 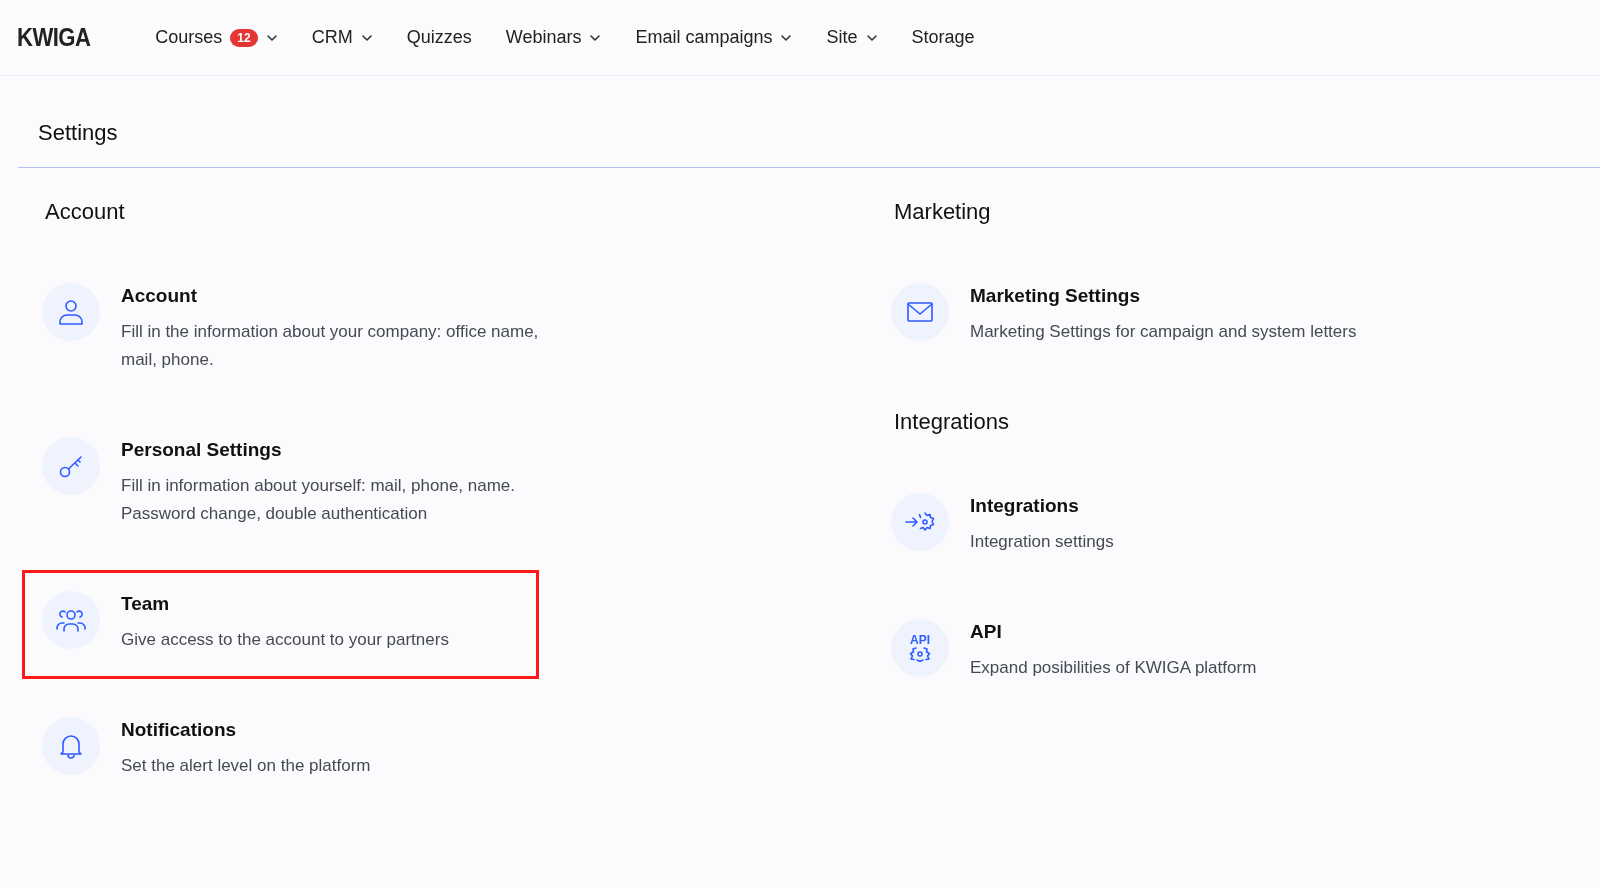 What do you see at coordinates (943, 212) in the screenshot?
I see `section-heading: Marketing` at bounding box center [943, 212].